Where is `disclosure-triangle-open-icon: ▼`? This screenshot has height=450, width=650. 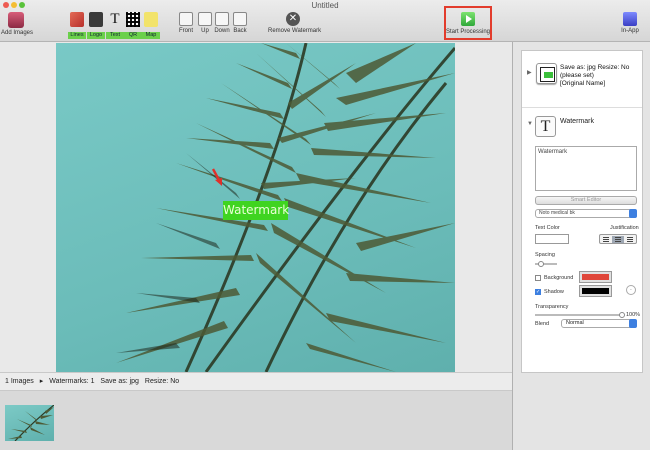 disclosure-triangle-open-icon: ▼ is located at coordinates (530, 124).